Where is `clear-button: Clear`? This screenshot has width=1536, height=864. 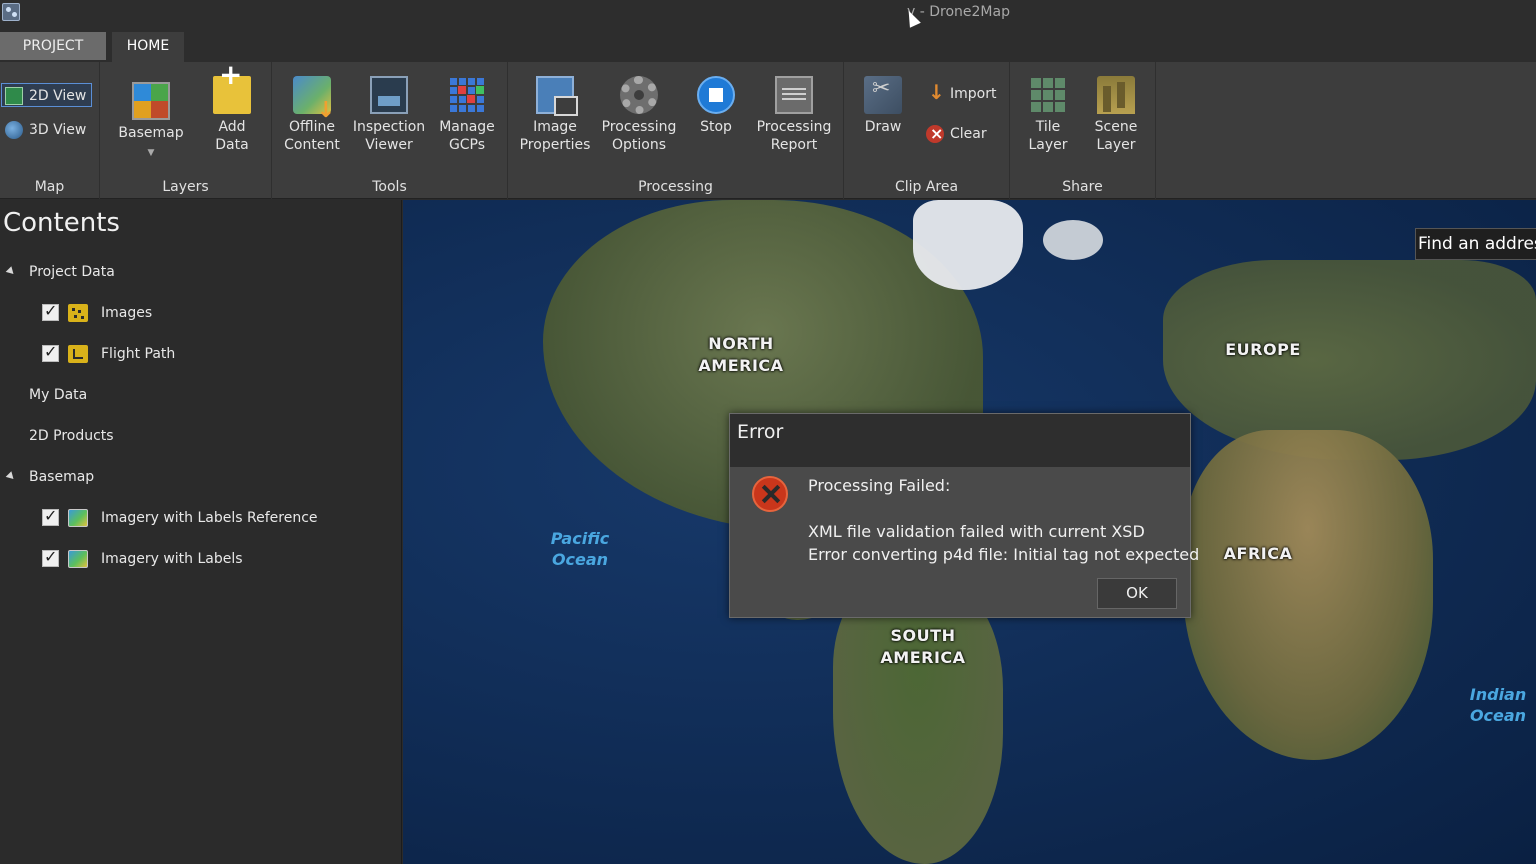 clear-button: Clear is located at coordinates (956, 134).